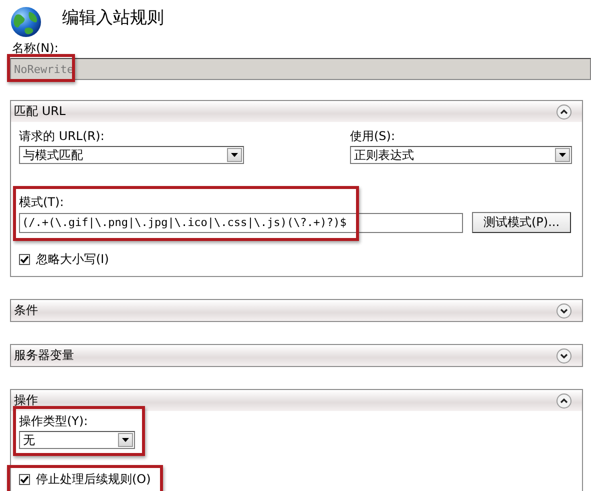 This screenshot has height=491, width=591. I want to click on field-label: 请求的 URL(R):, so click(62, 136).